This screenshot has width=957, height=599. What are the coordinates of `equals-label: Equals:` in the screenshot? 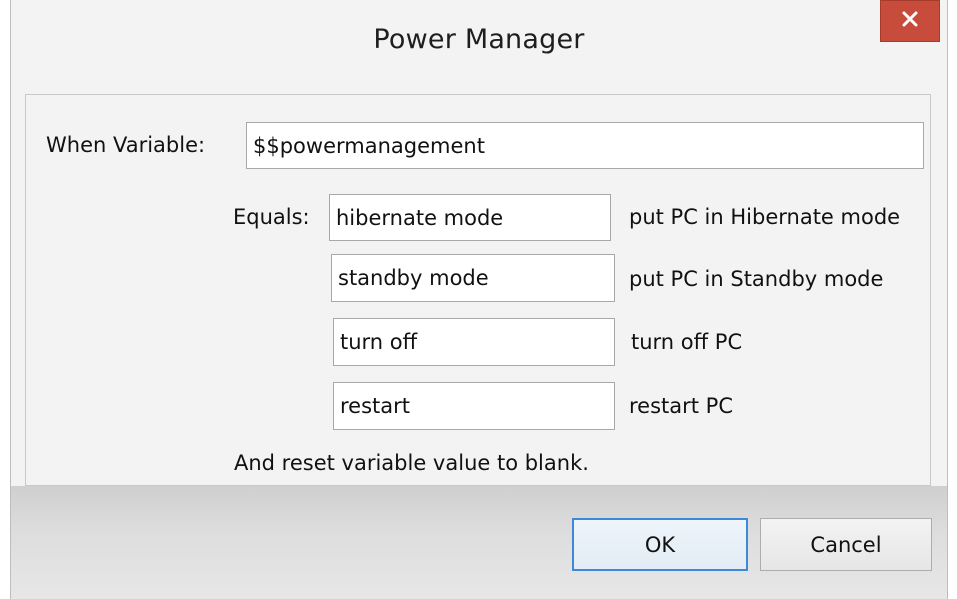 It's located at (271, 217).